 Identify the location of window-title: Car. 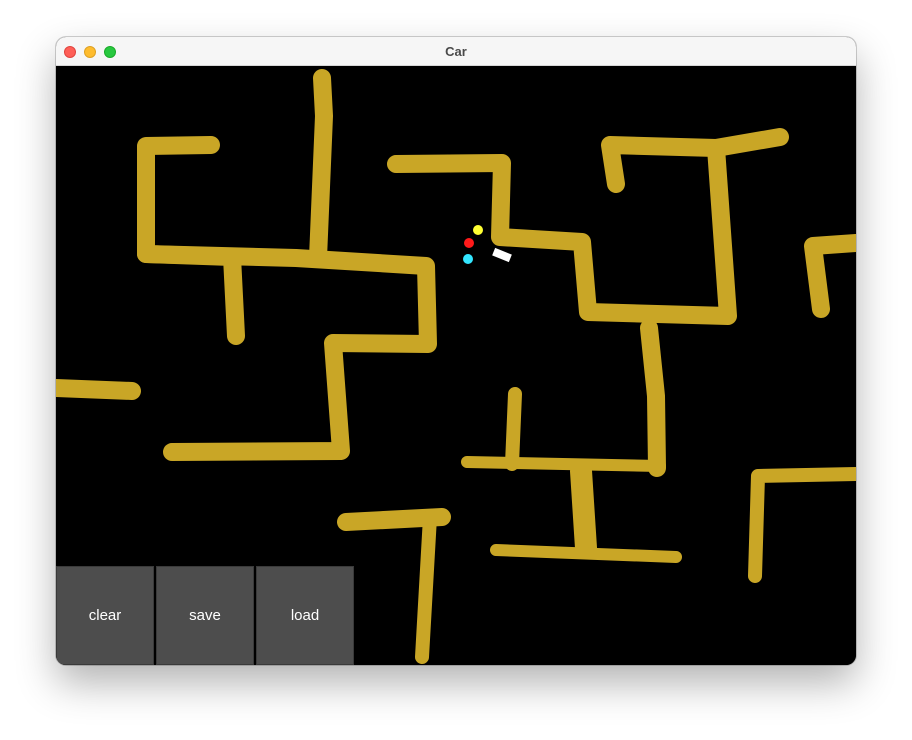
(456, 51).